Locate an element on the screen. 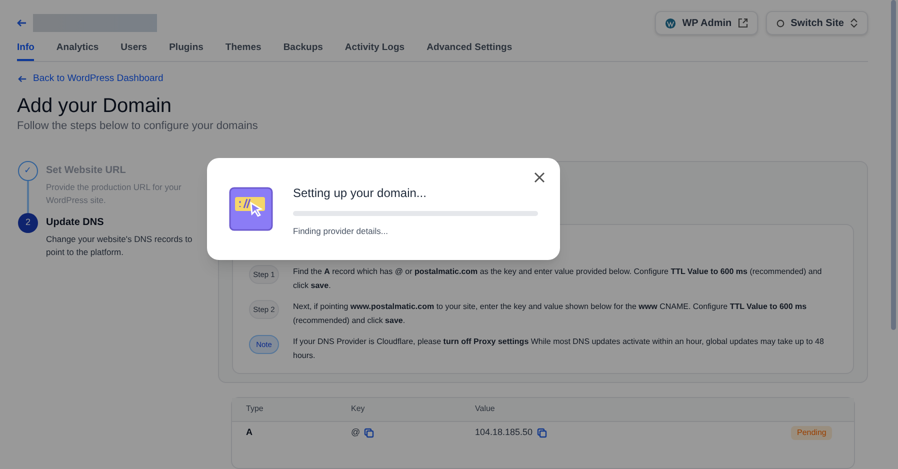  step-marker: 2 is located at coordinates (28, 222).